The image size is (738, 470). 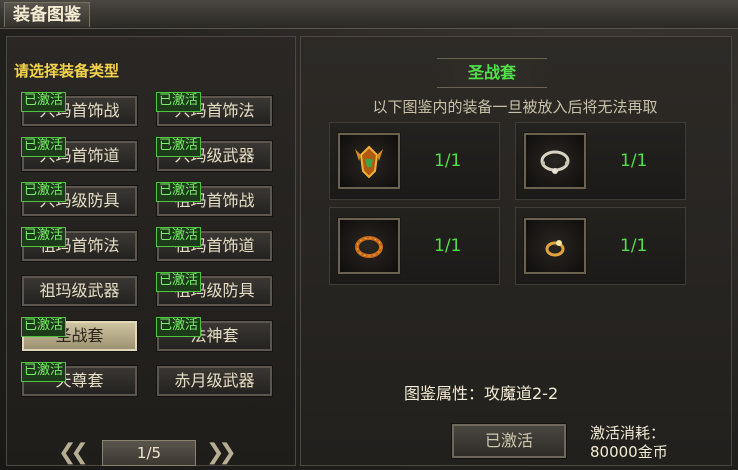 What do you see at coordinates (515, 107) in the screenshot?
I see `notice-text: 以下图鉴内的装备一旦被放入后将无法再取` at bounding box center [515, 107].